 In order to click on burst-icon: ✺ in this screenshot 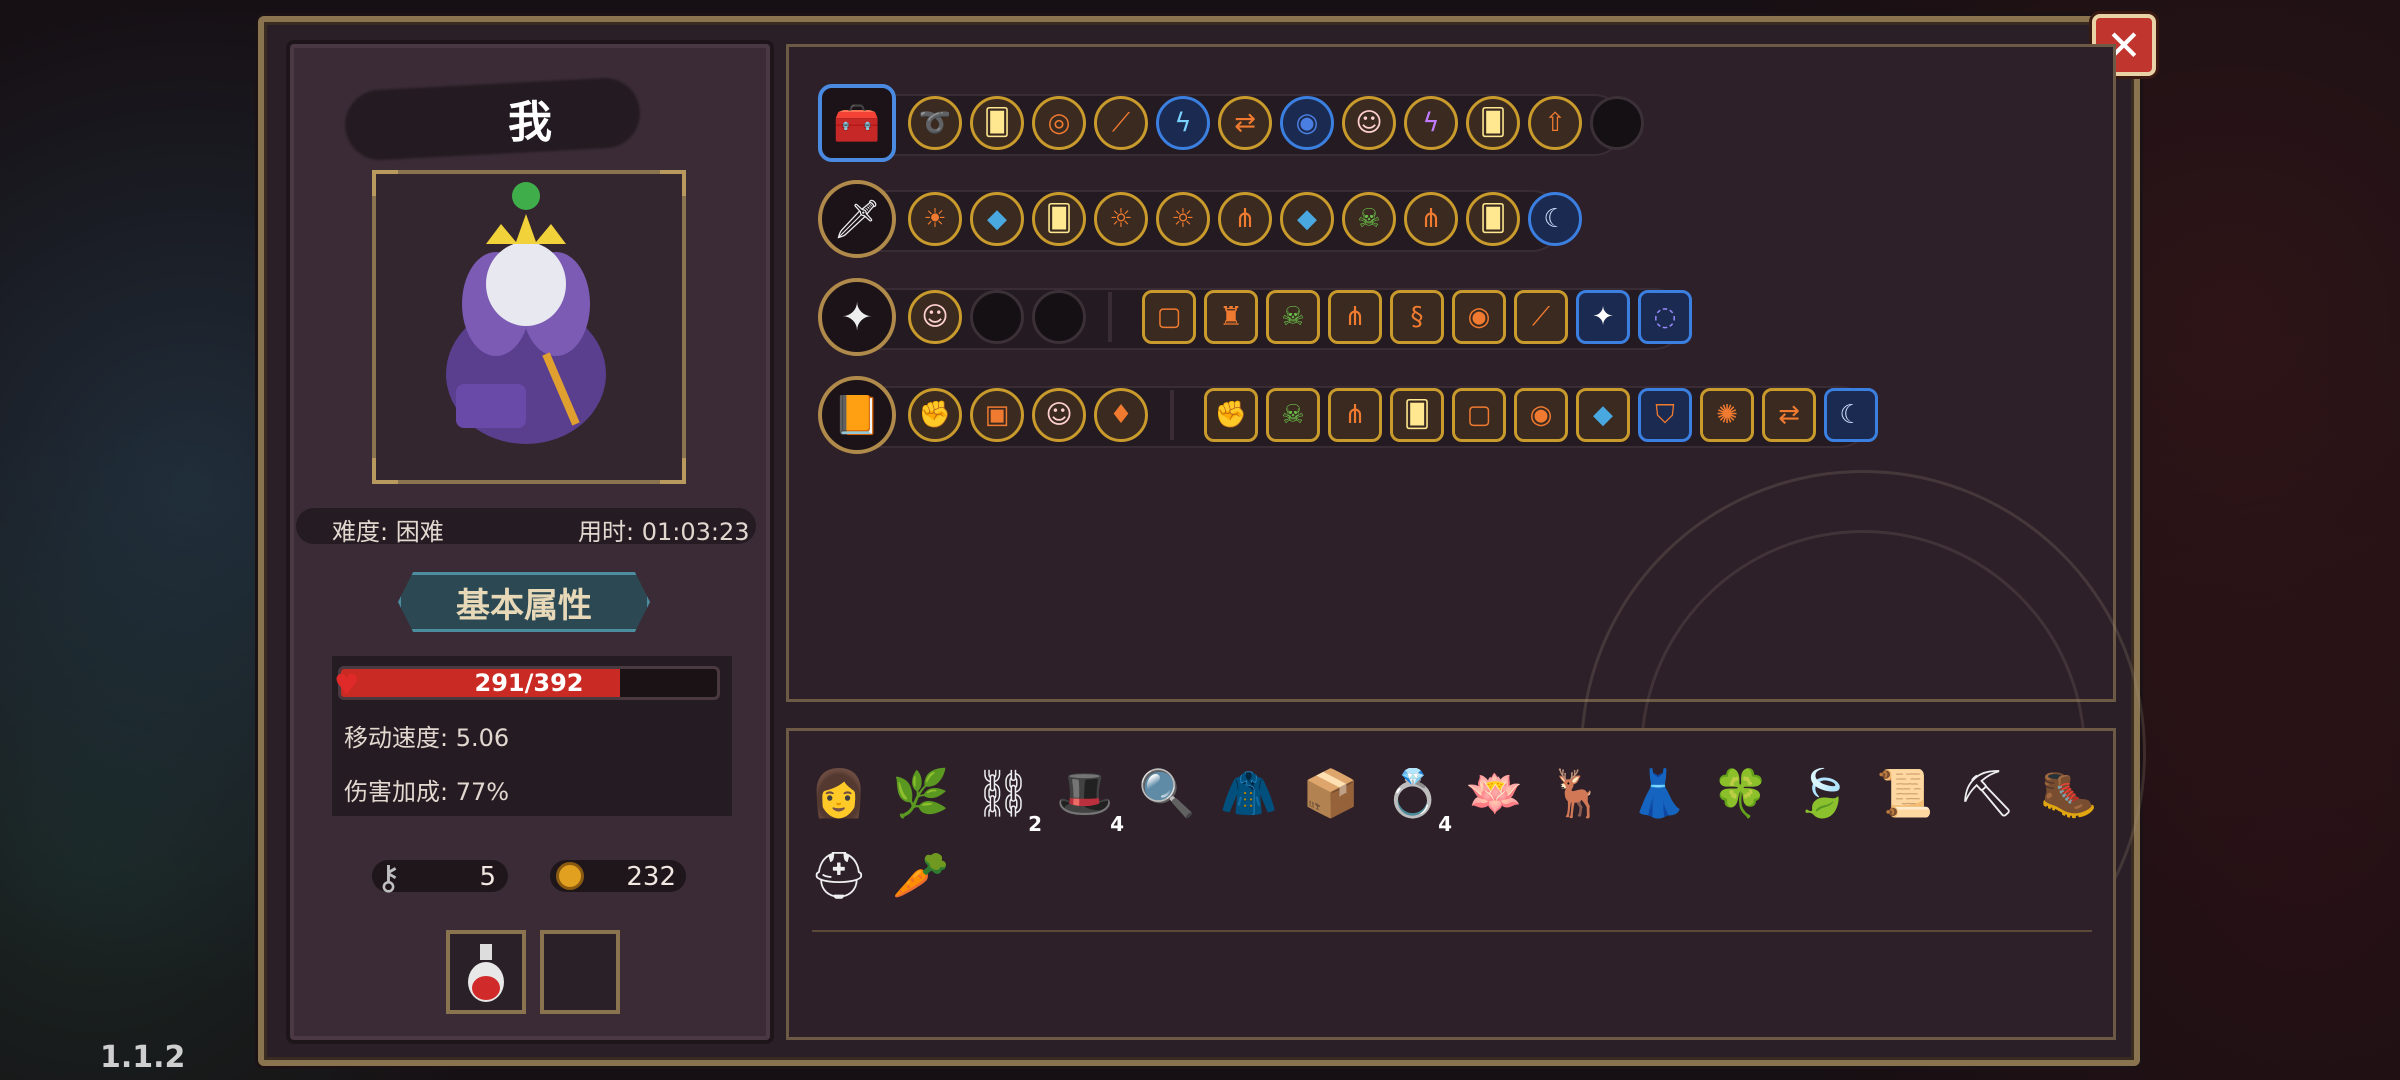, I will do `click(1727, 415)`.